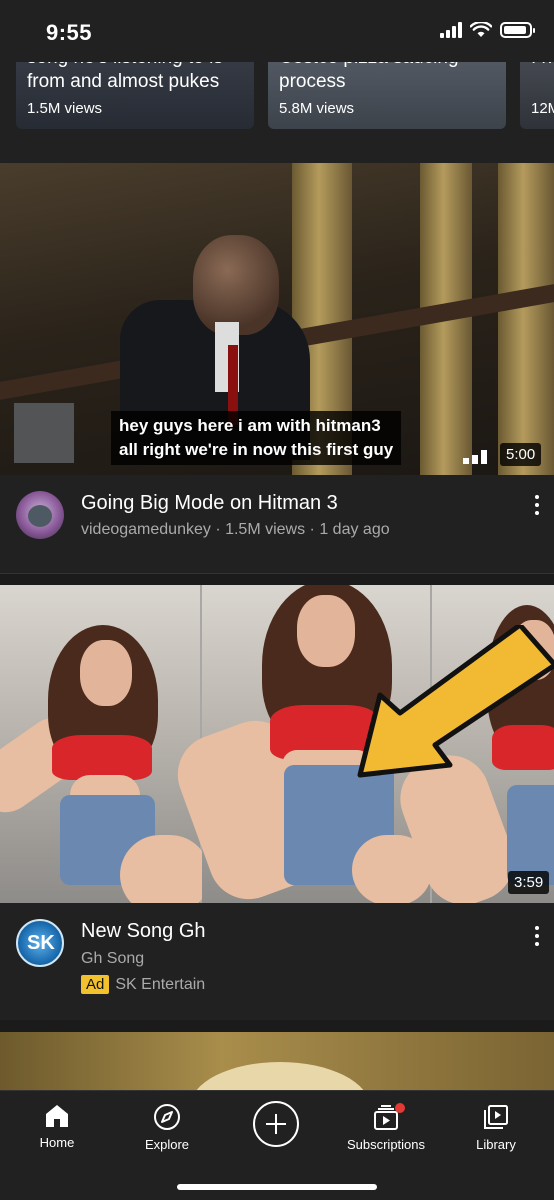 The width and height of the screenshot is (554, 1200). What do you see at coordinates (236, 285) in the screenshot?
I see `thumbnail-figure-head` at bounding box center [236, 285].